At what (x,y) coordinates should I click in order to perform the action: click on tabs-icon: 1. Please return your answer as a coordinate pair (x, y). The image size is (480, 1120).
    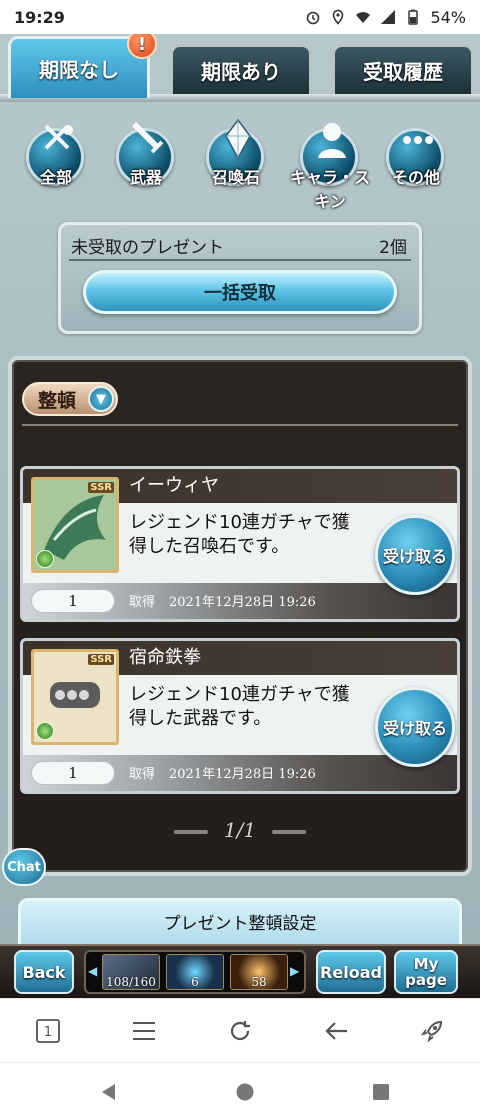
    Looking at the image, I should click on (48, 1031).